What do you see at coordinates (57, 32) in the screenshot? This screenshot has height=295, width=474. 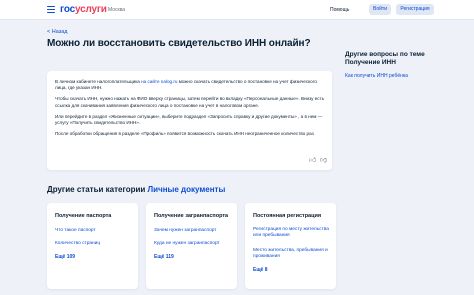 I see `back-link: < Назад` at bounding box center [57, 32].